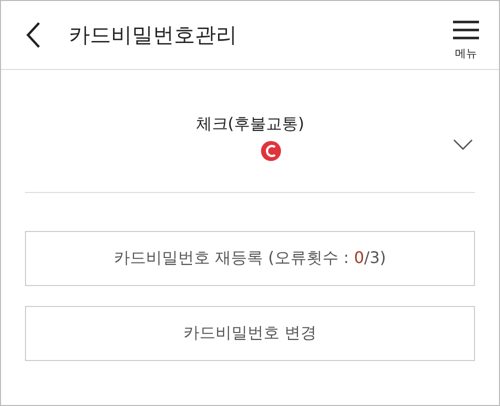 The height and width of the screenshot is (406, 500). I want to click on menu-icon, so click(466, 30).